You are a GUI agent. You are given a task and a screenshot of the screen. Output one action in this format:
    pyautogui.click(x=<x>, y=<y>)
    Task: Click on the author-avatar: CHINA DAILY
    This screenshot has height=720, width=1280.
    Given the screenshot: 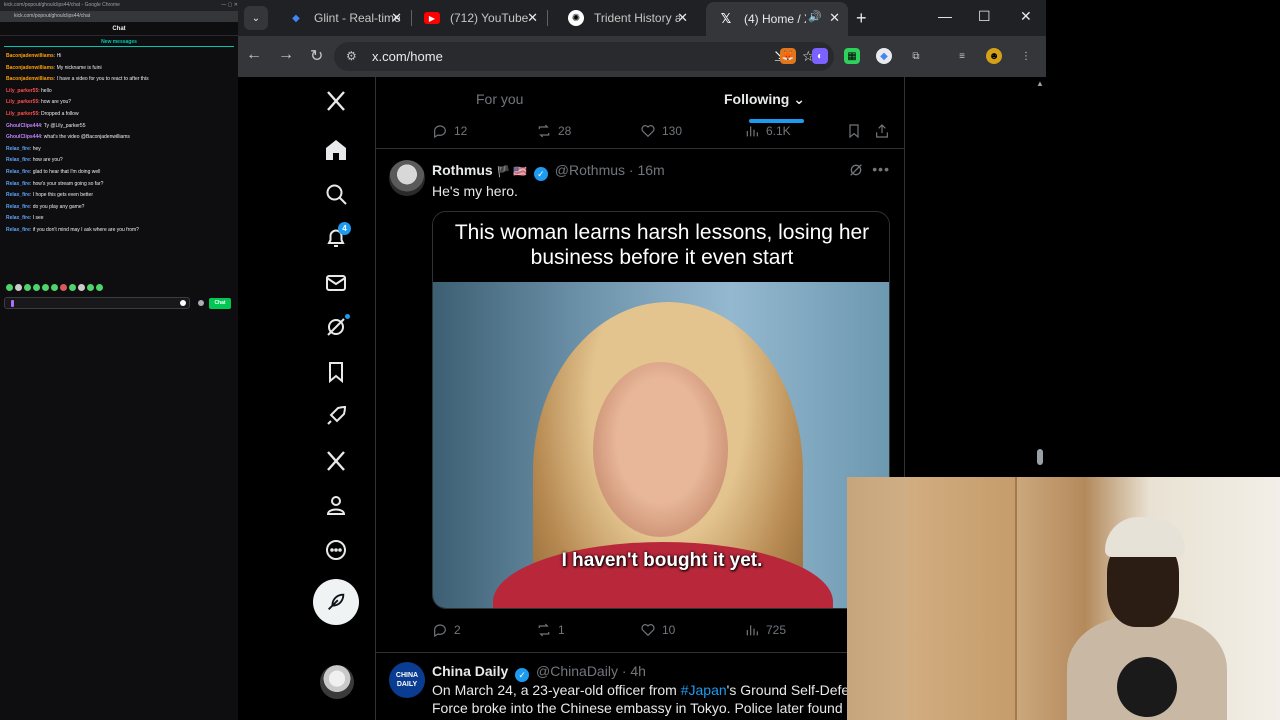 What is the action you would take?
    pyautogui.click(x=407, y=680)
    